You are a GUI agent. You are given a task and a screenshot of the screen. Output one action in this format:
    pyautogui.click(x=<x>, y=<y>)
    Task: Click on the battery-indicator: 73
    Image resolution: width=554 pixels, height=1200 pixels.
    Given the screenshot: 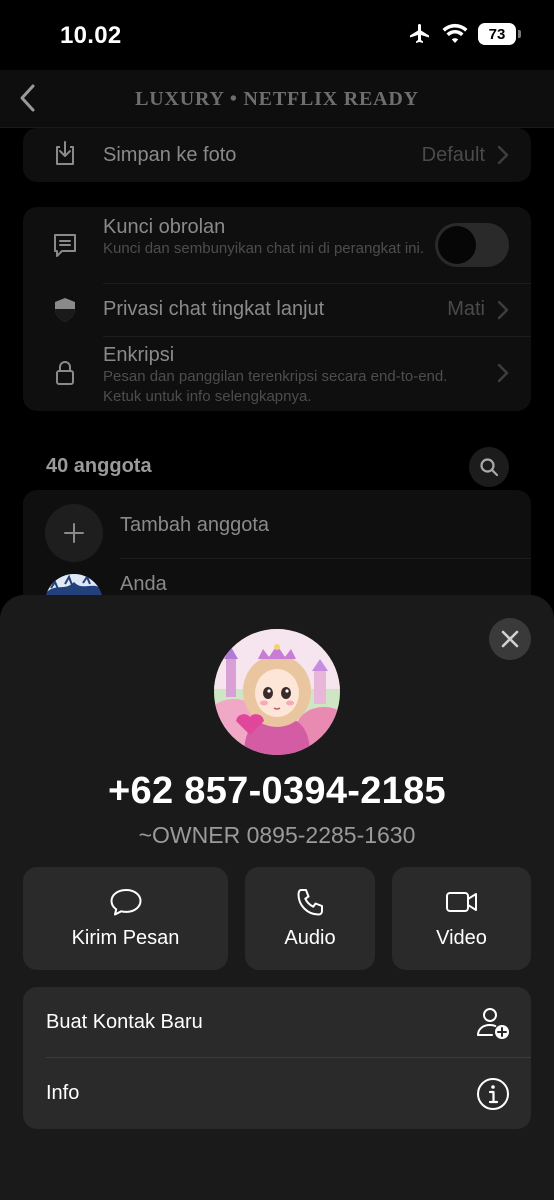 What is the action you would take?
    pyautogui.click(x=499, y=34)
    